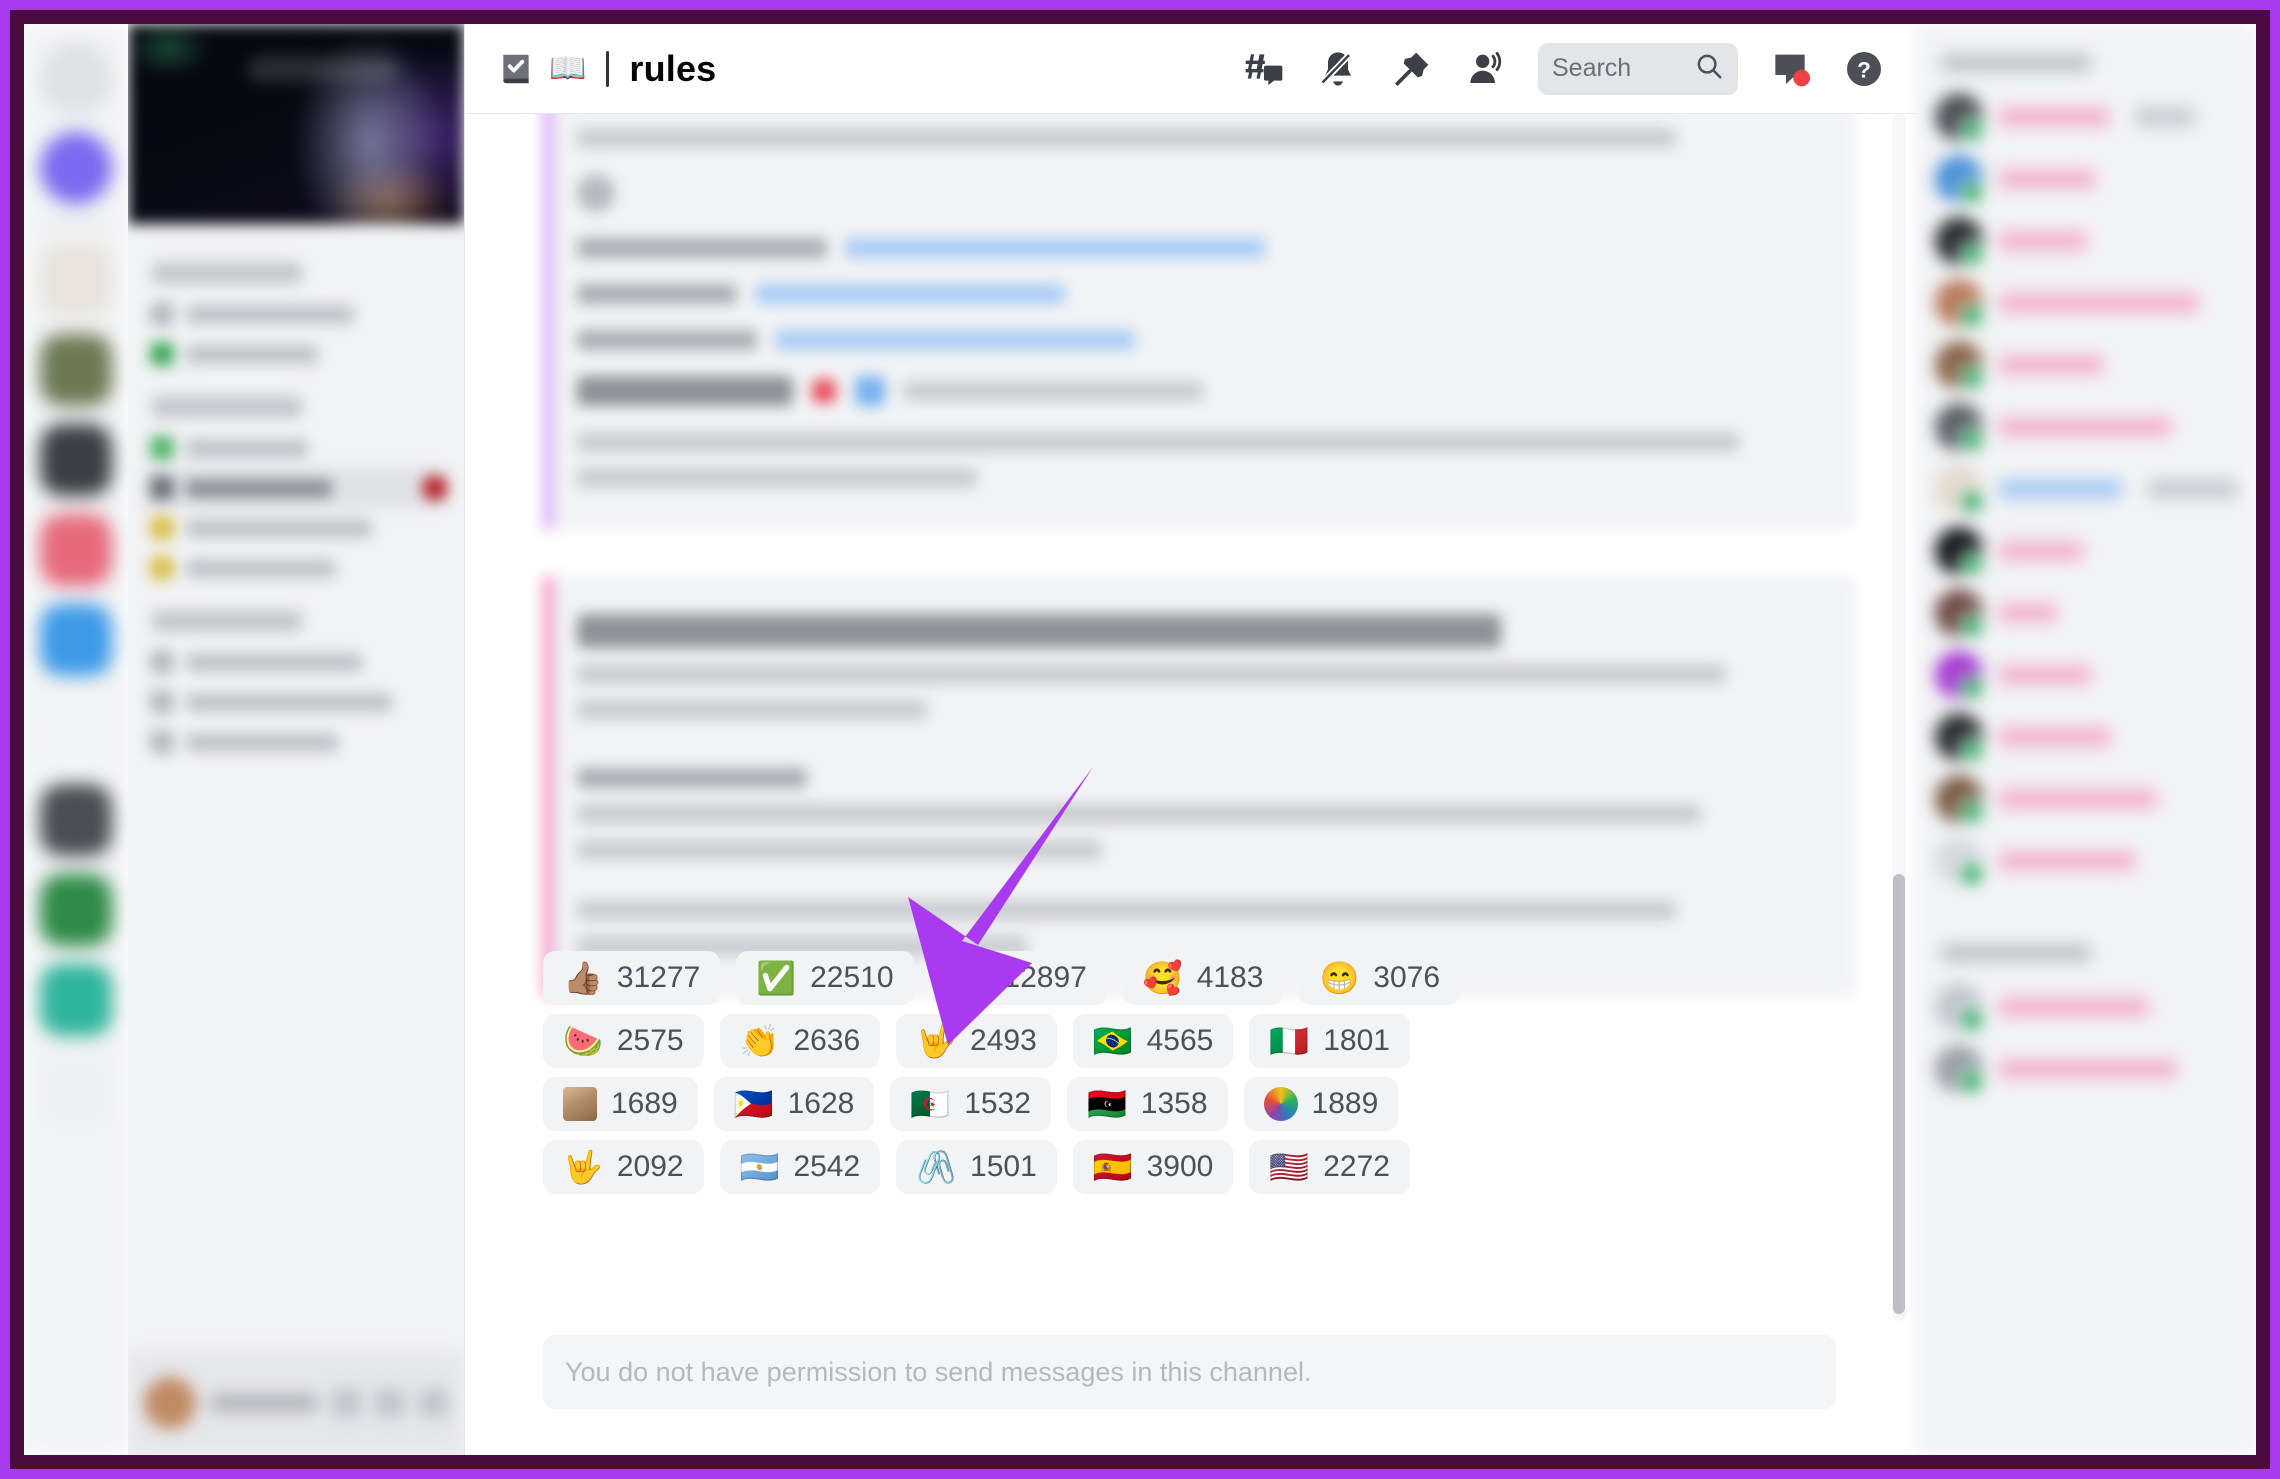  I want to click on scrollbar-thumb, so click(1899, 1094).